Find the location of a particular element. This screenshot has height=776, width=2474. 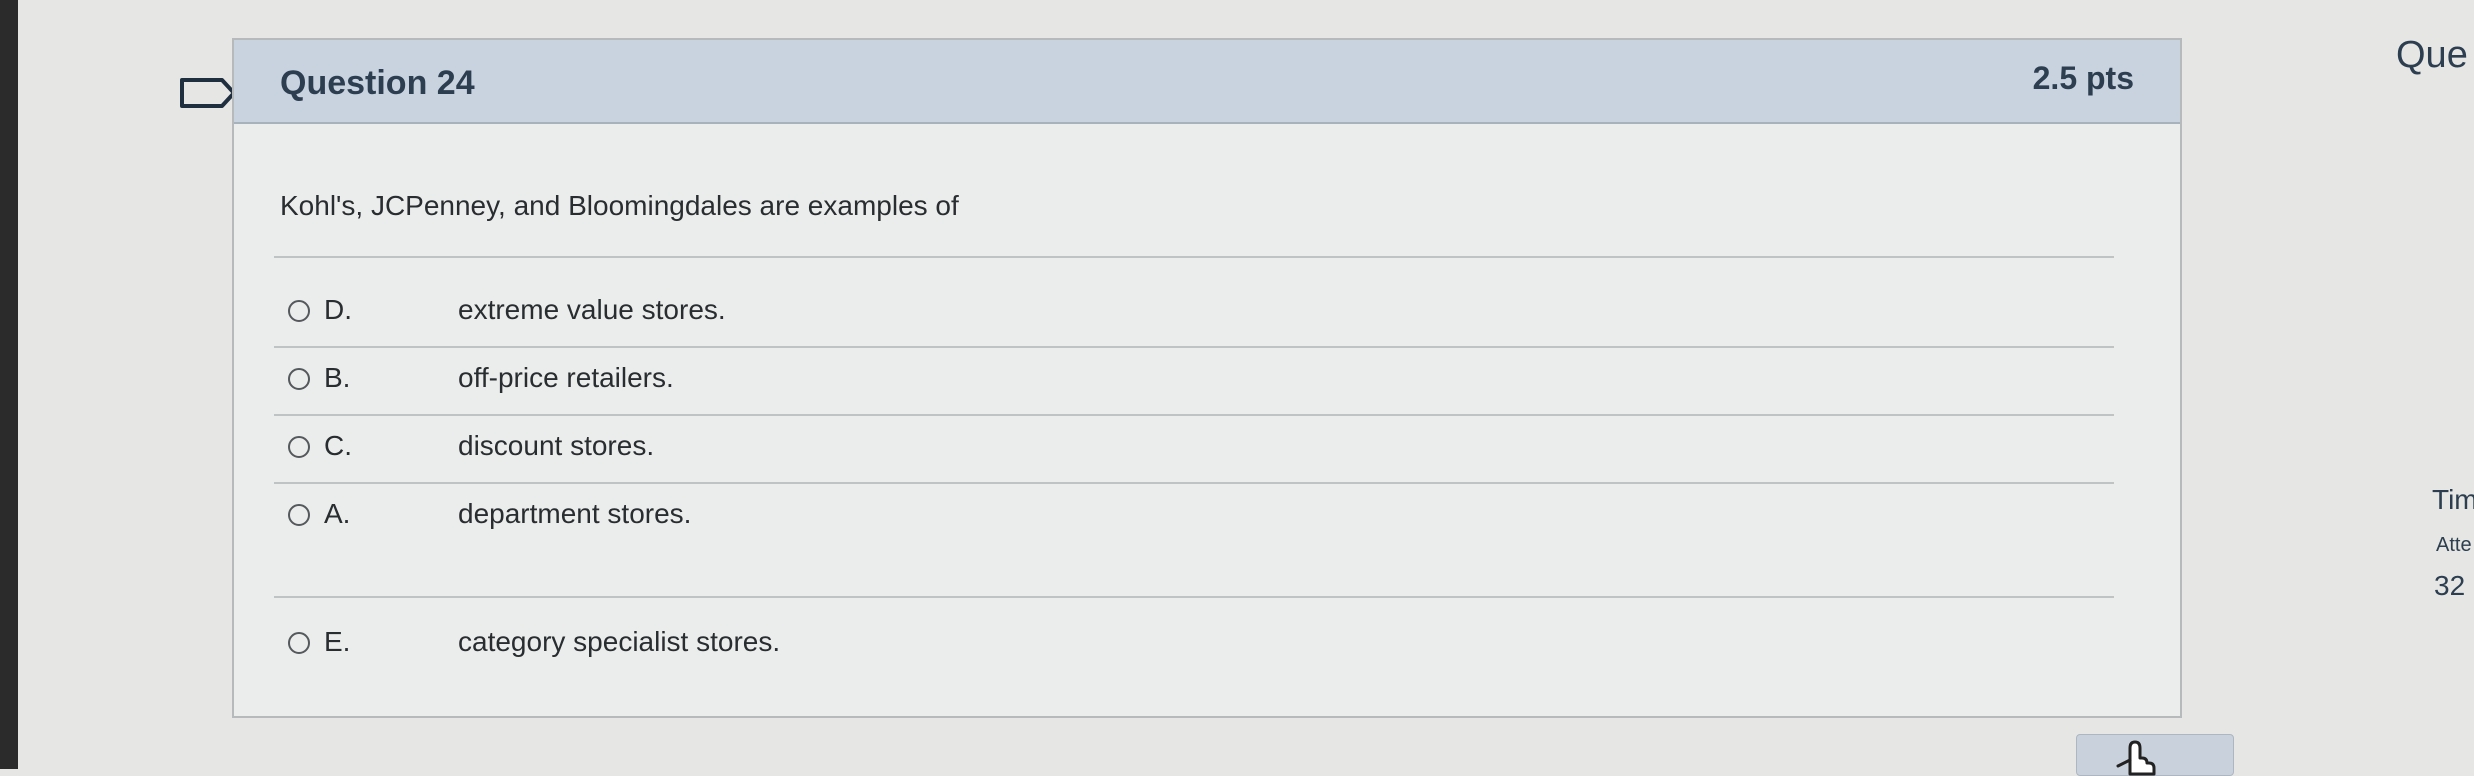

answer-letter: C. is located at coordinates (338, 445).